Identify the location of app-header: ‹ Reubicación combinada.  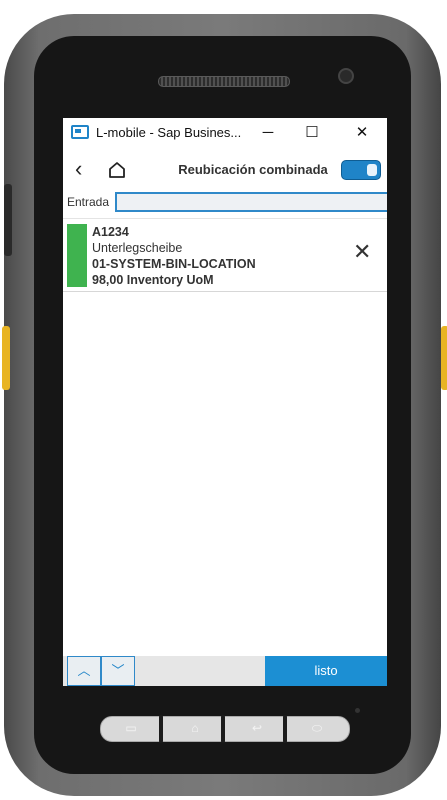
(225, 169).